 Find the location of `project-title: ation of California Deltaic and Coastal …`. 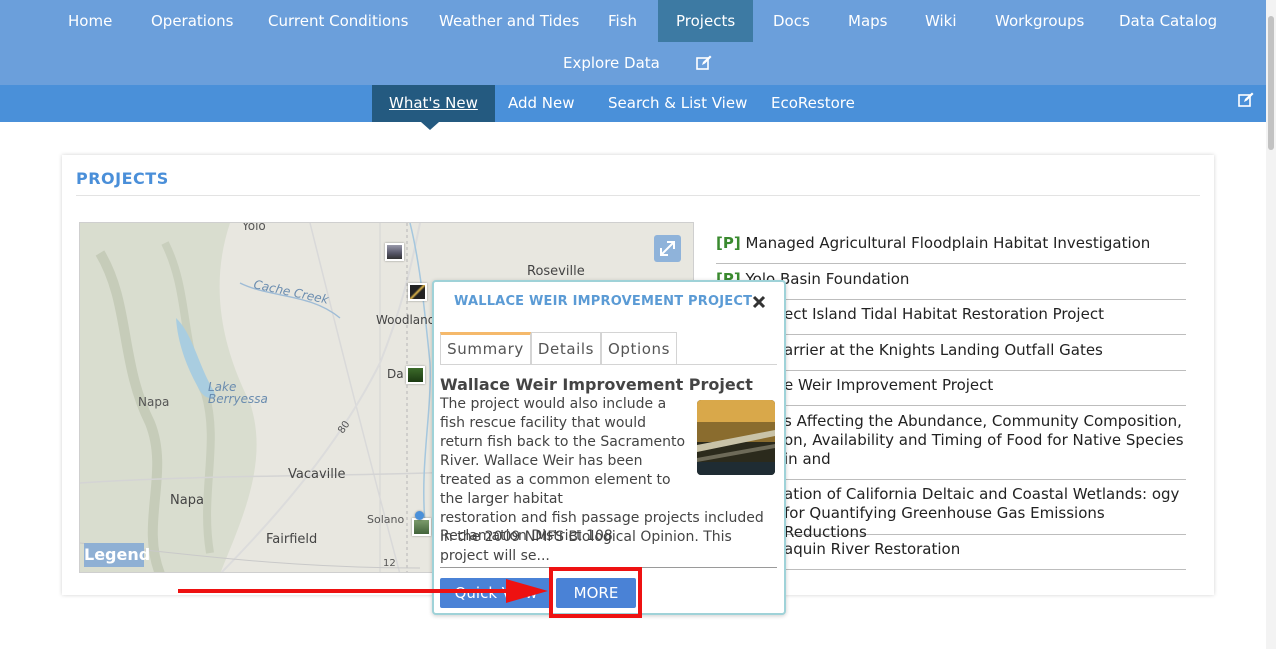

project-title: ation of California Deltaic and Coastal … is located at coordinates (981, 513).